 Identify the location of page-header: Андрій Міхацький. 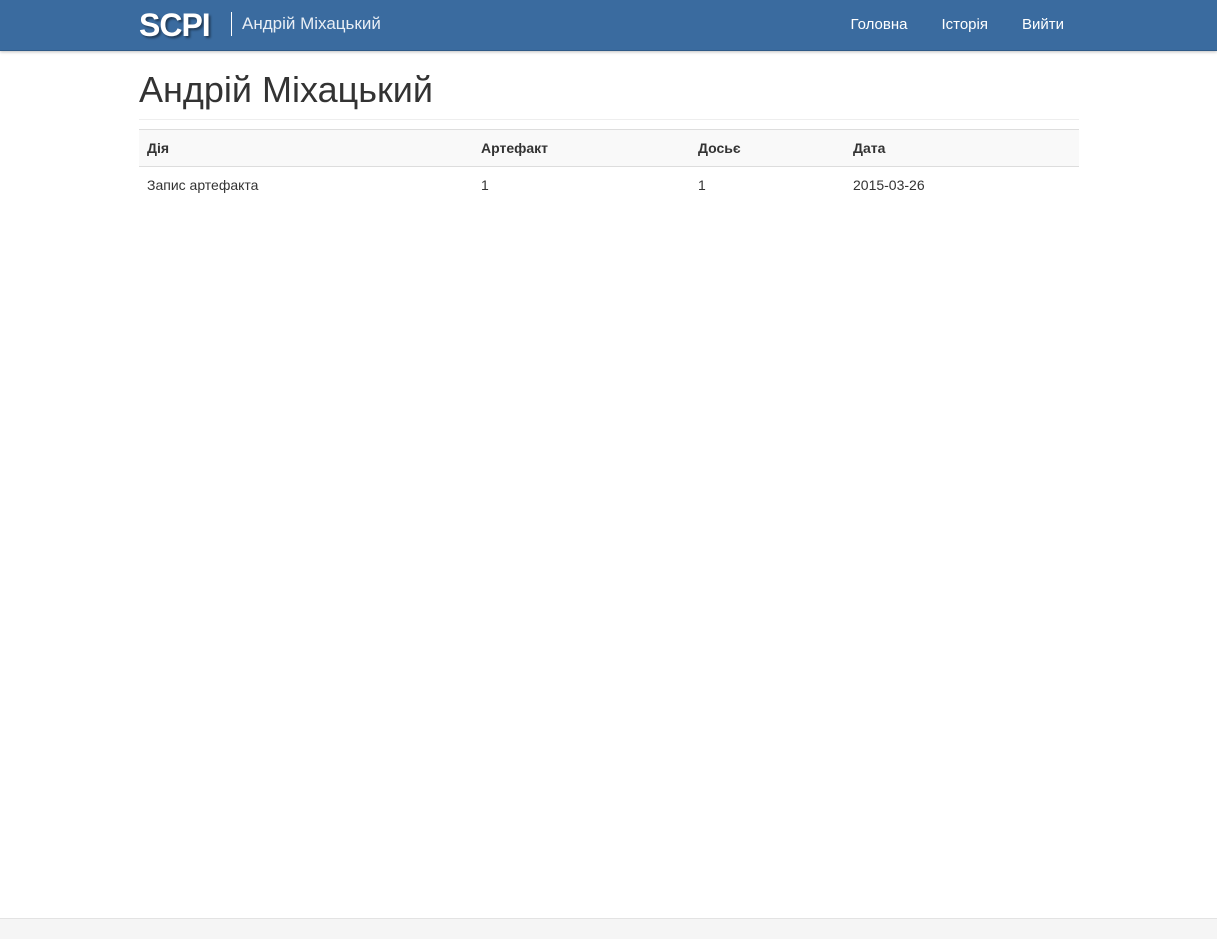
(609, 91).